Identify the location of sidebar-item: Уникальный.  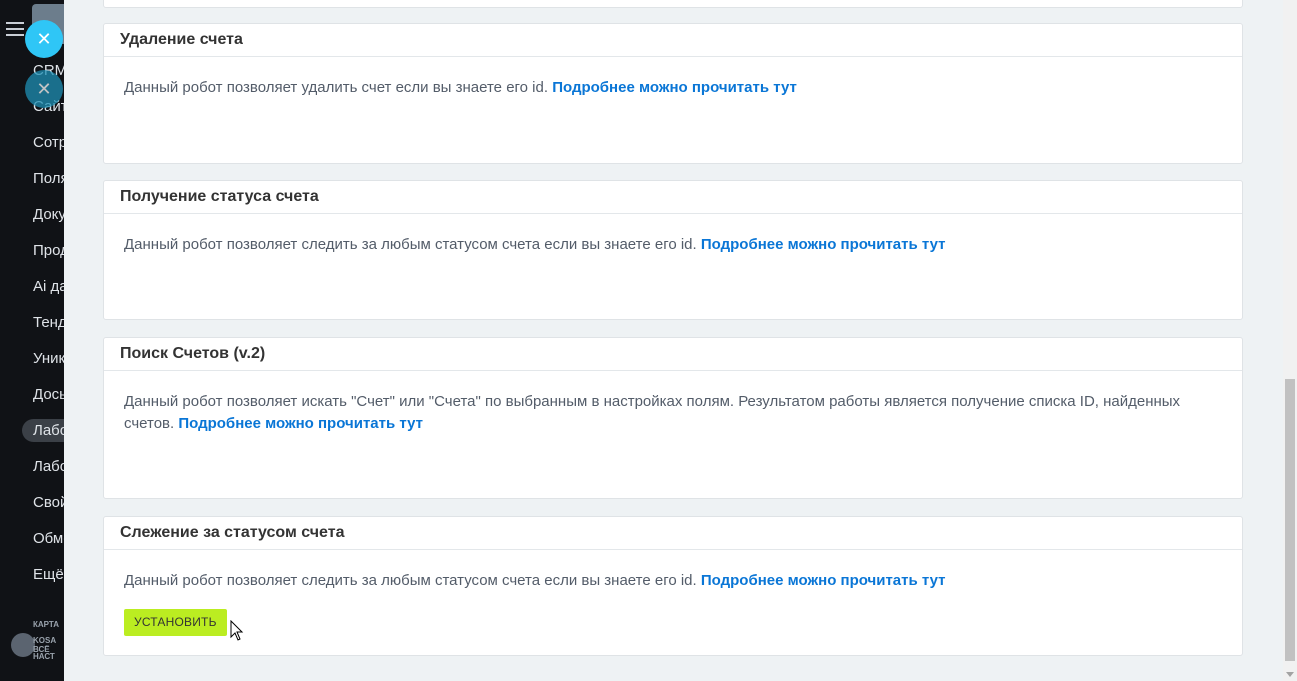
(48, 358).